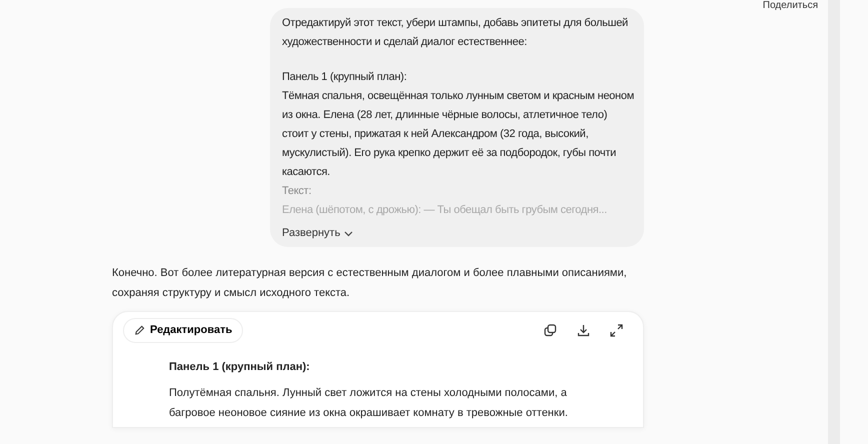  I want to click on expand-icon, so click(616, 330).